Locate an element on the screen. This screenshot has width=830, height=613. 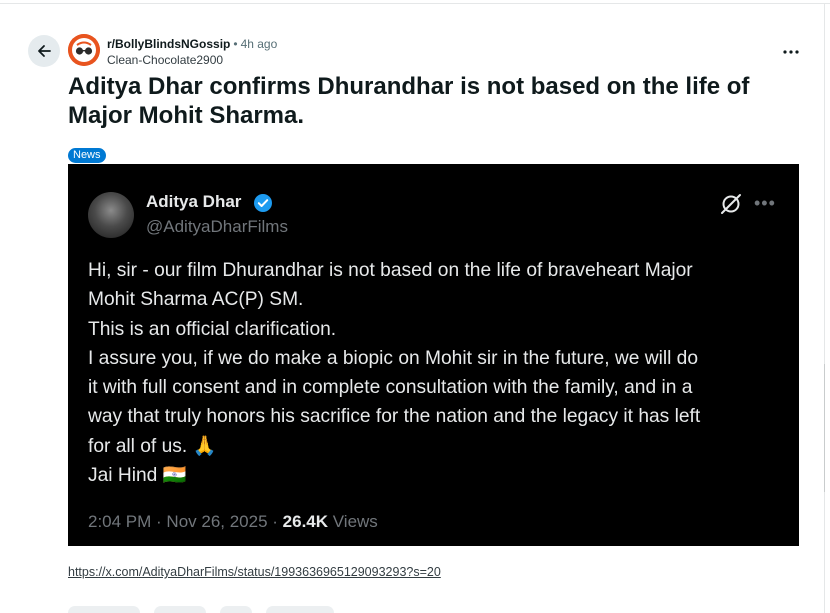
subreddit-logo-icon is located at coordinates (84, 50).